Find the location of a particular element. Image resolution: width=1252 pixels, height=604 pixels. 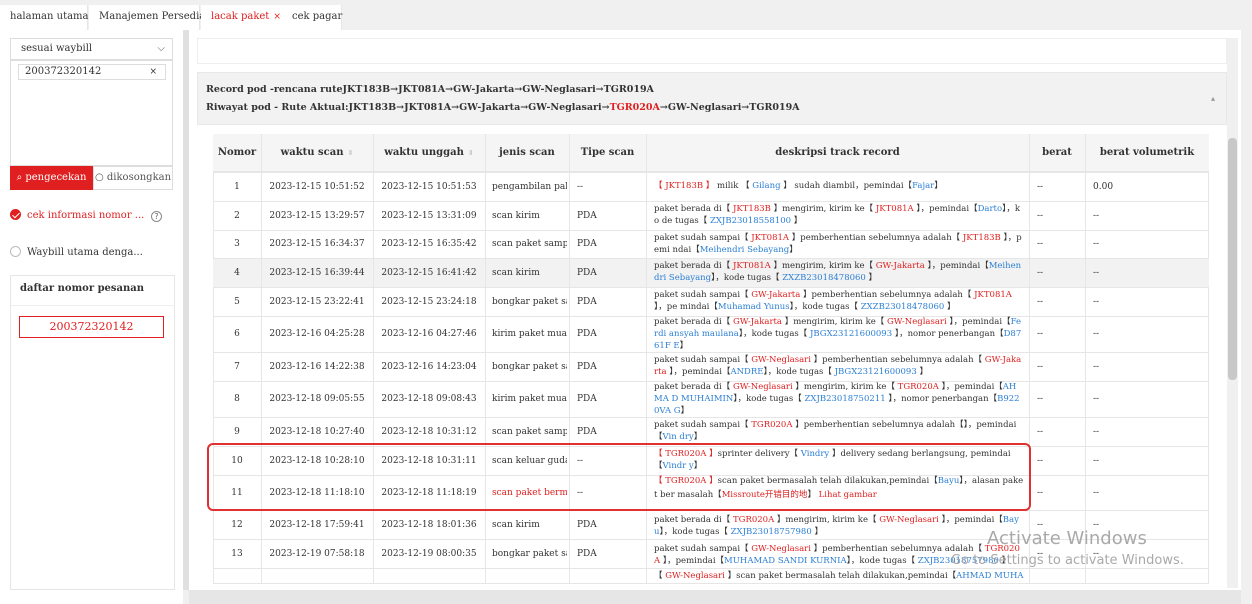

route-panel is located at coordinates (712, 98).